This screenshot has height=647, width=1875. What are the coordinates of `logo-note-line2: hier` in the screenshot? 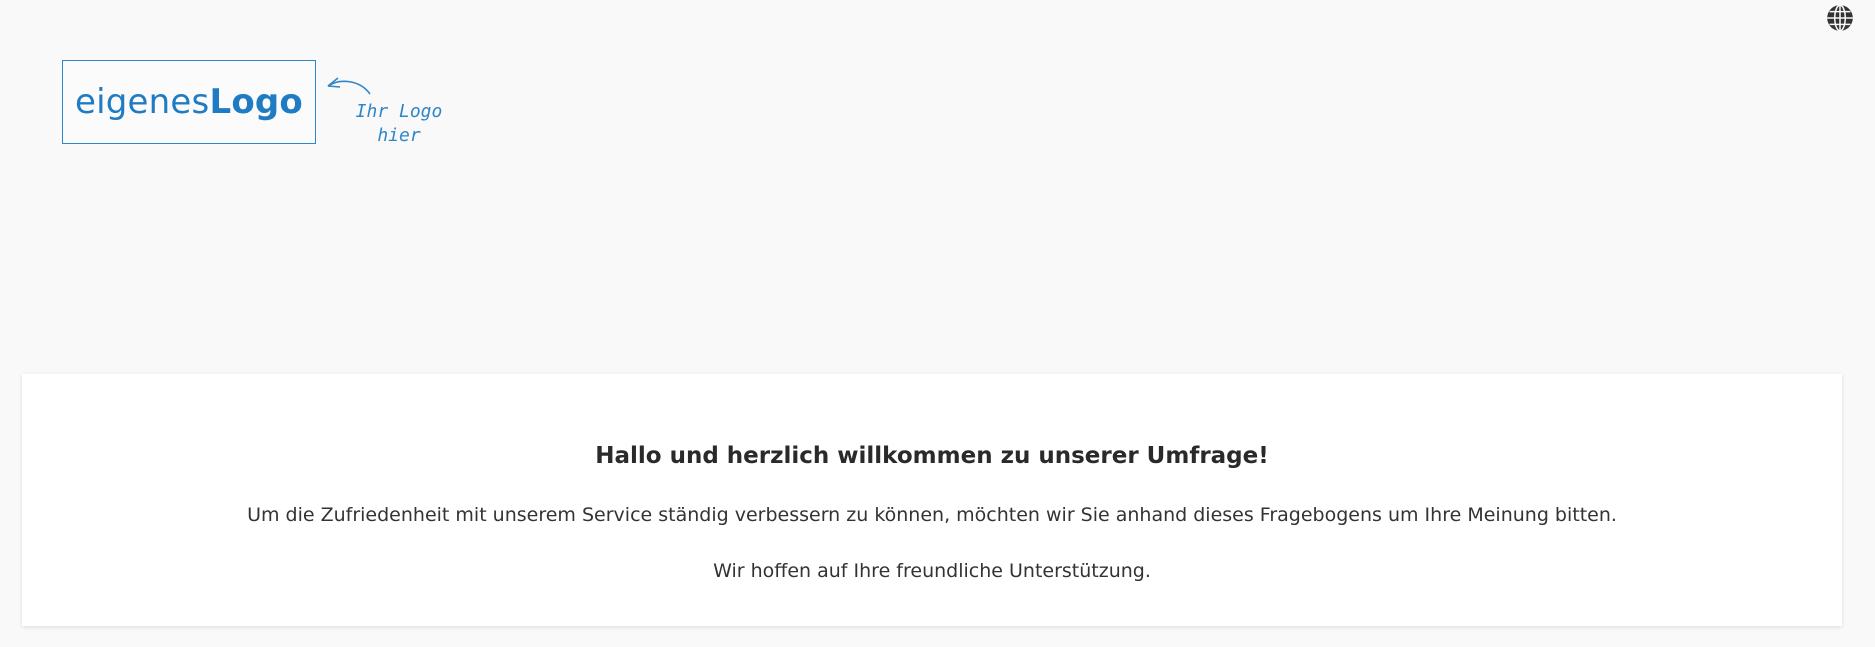 It's located at (399, 135).